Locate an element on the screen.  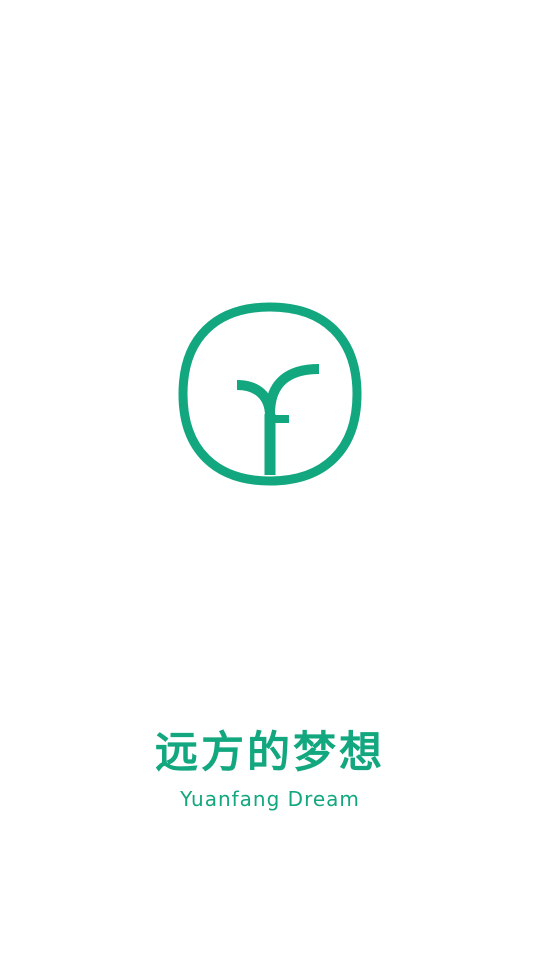
brand-block: 远方的梦想 Yuanfang Dream is located at coordinates (270, 769).